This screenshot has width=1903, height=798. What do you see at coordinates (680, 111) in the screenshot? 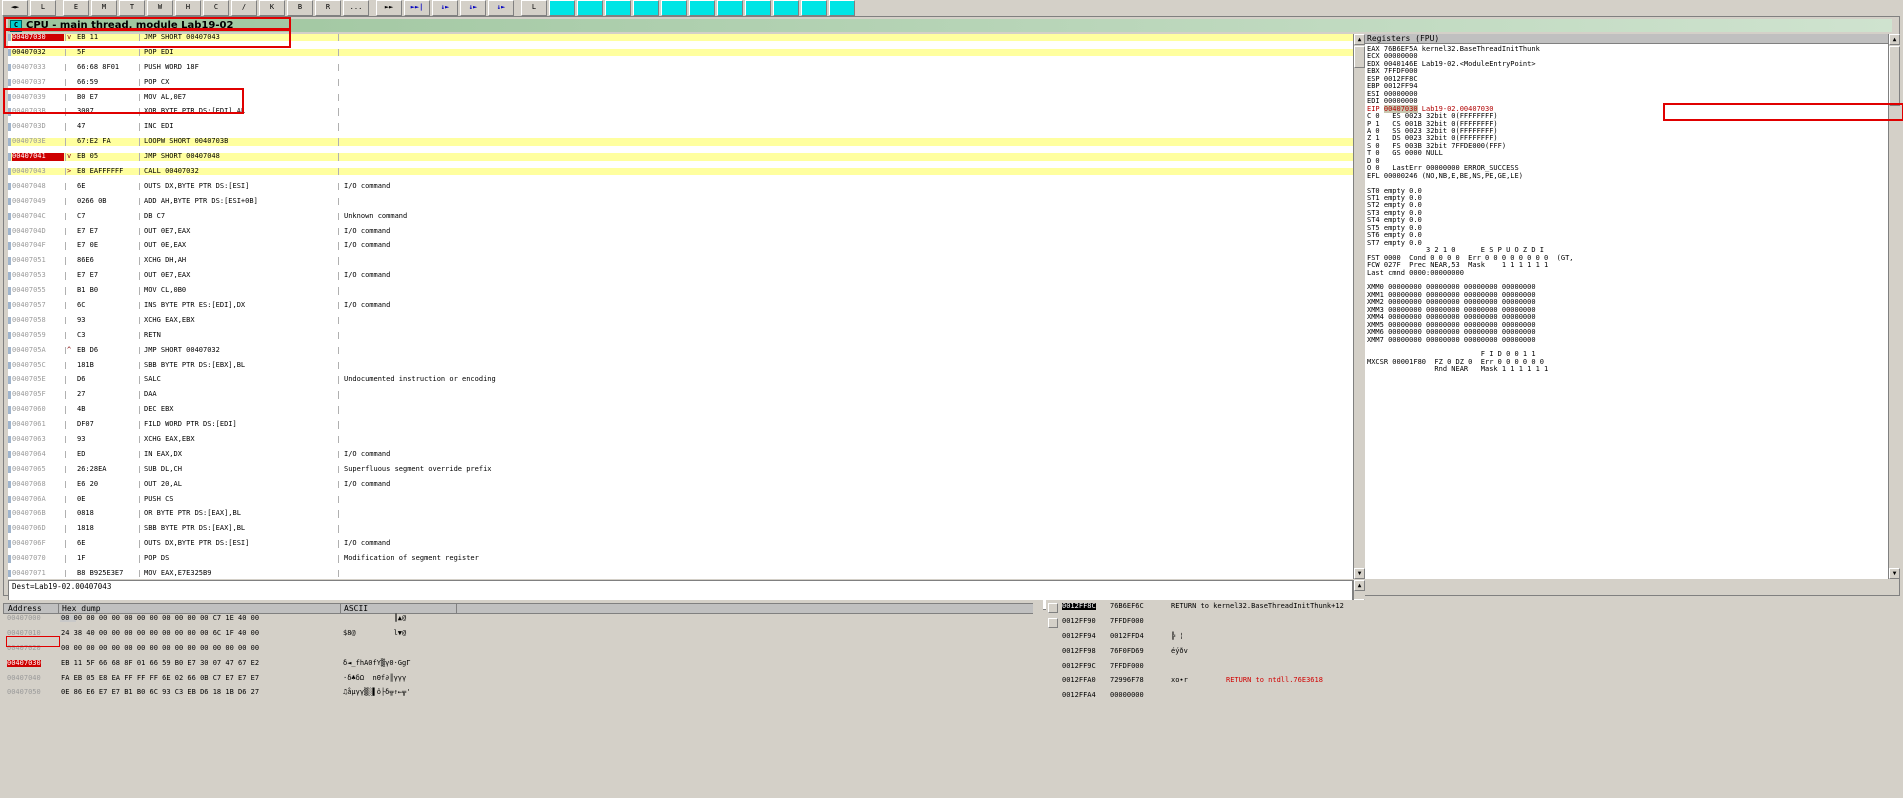
I see `disassembly-row: 0040703B 3007 XOR BYTE PTR DS:[EDI],AL` at bounding box center [680, 111].